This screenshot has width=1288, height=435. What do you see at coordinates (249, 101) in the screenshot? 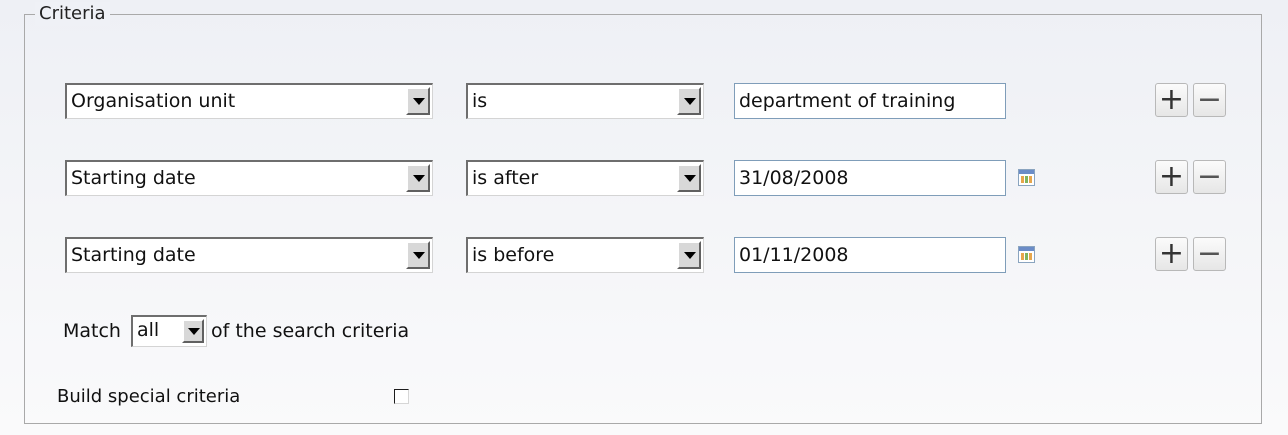
I see `field-select: Organisation unit` at bounding box center [249, 101].